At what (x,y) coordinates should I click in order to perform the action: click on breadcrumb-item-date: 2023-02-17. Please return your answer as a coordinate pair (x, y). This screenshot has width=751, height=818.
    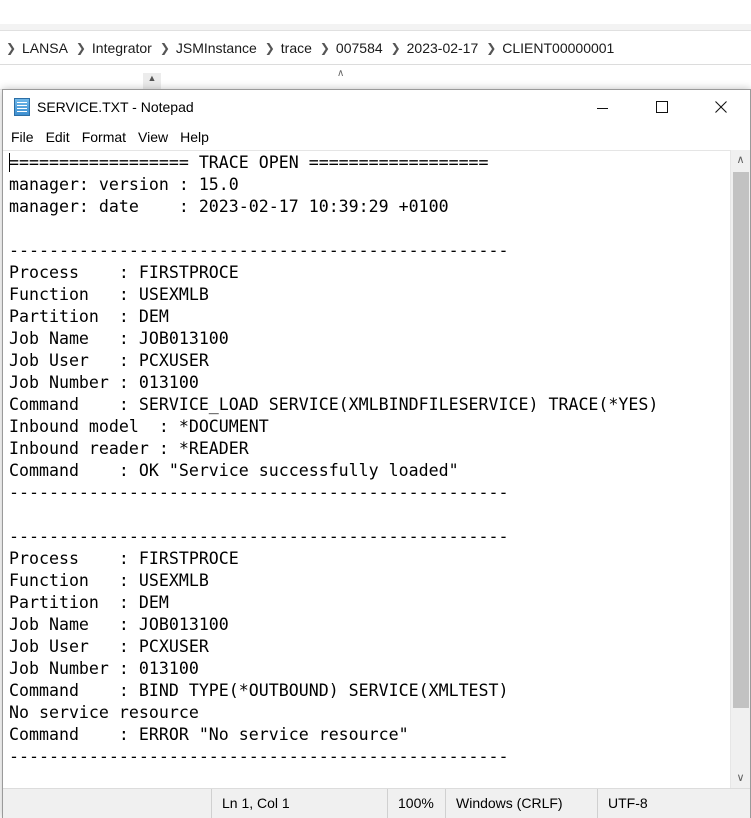
    Looking at the image, I should click on (443, 48).